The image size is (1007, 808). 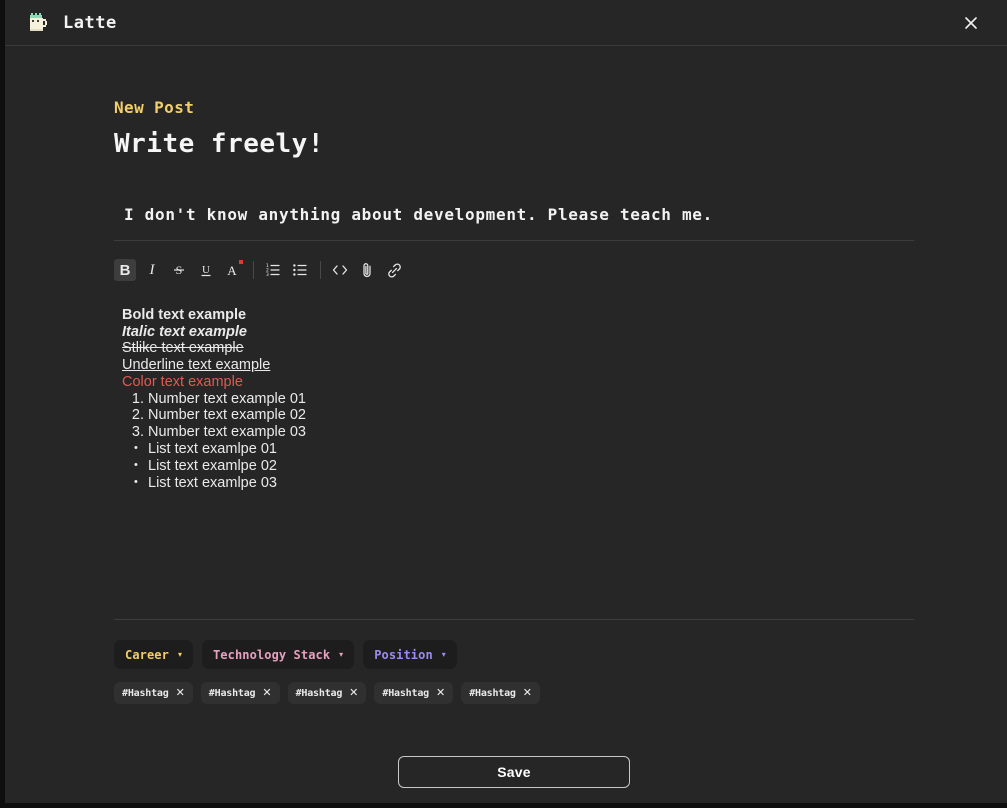 I want to click on bullet-list-button, so click(x=300, y=270).